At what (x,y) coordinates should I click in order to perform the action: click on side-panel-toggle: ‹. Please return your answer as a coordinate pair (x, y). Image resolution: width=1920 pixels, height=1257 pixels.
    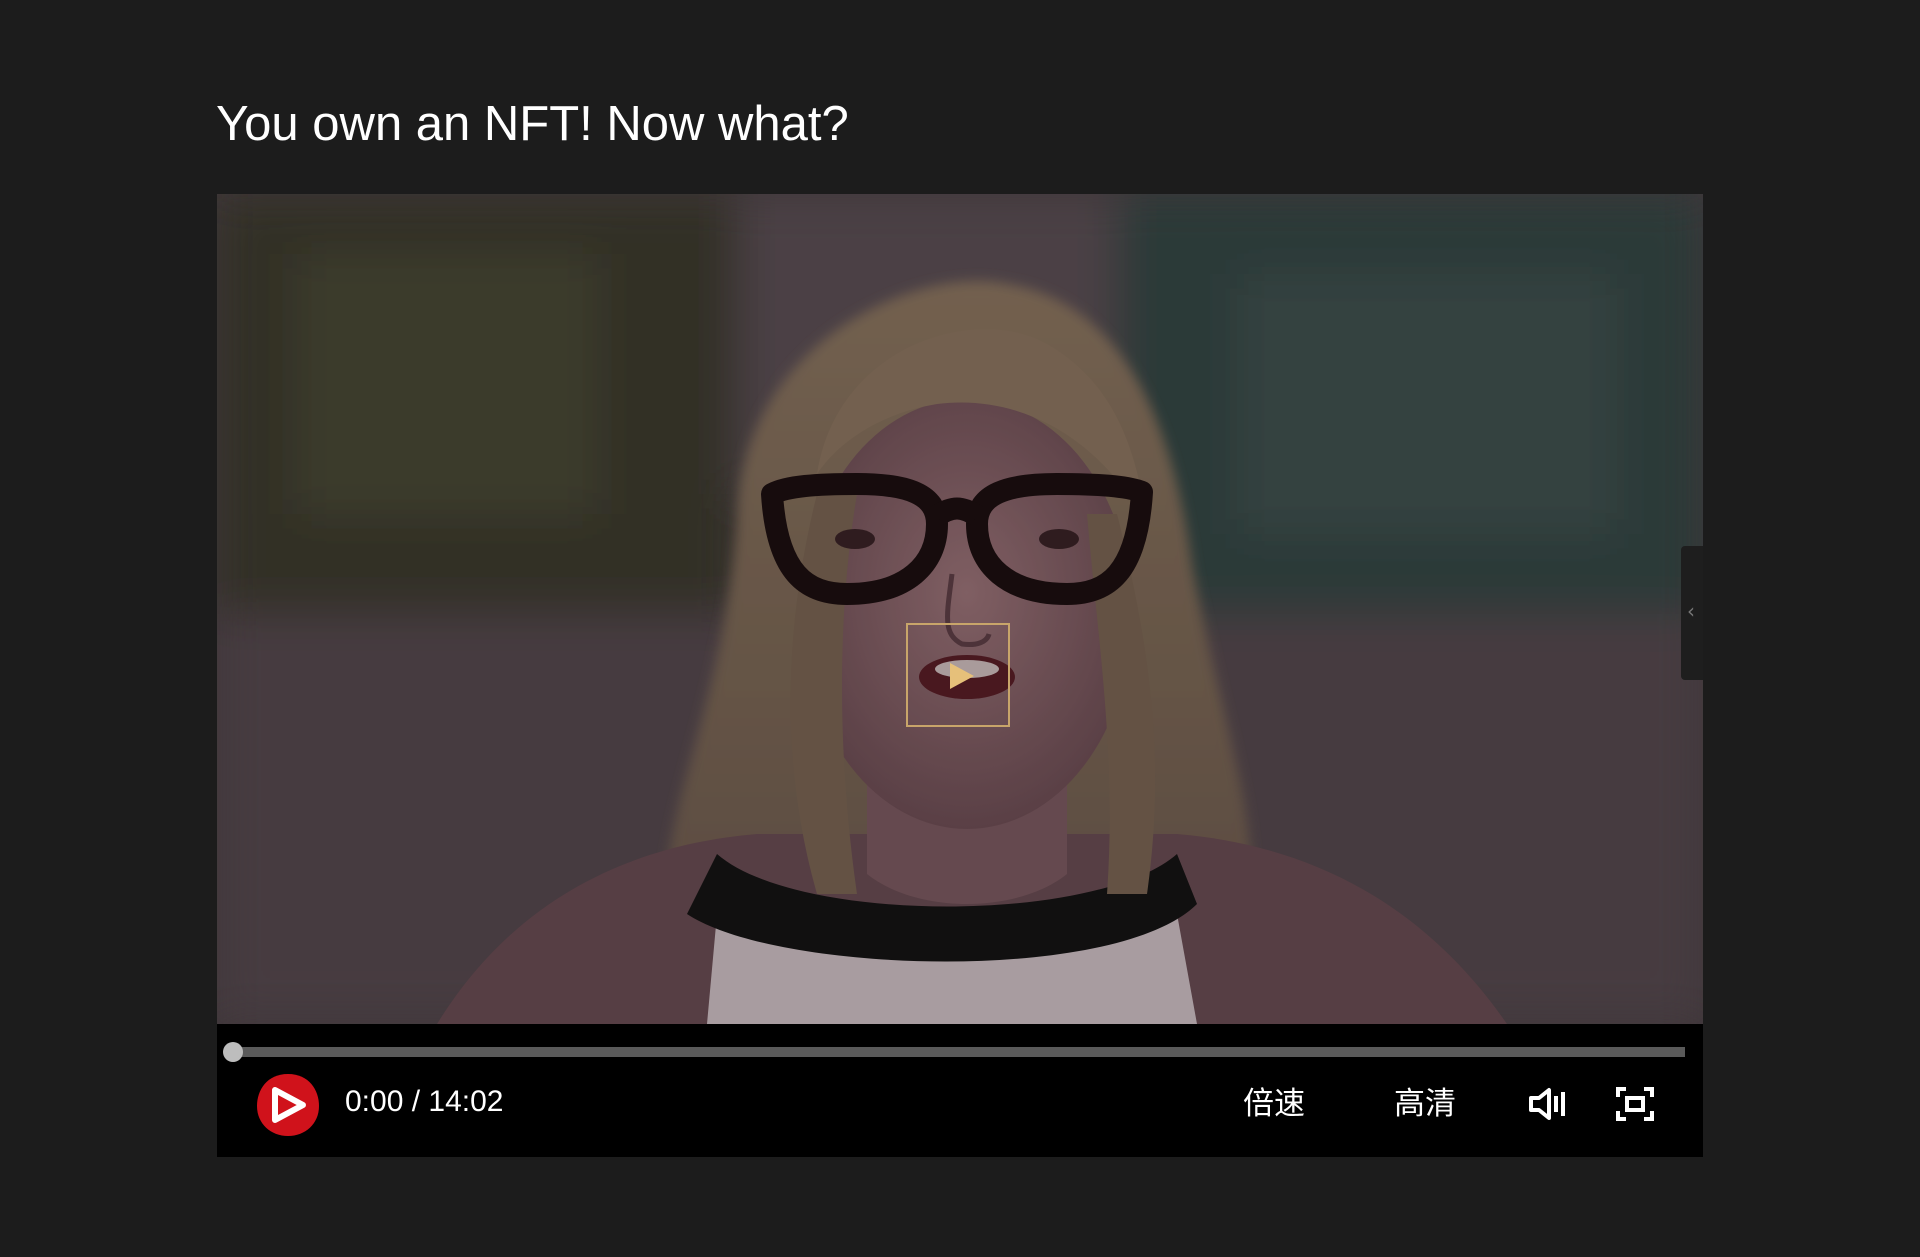
    Looking at the image, I should click on (1692, 613).